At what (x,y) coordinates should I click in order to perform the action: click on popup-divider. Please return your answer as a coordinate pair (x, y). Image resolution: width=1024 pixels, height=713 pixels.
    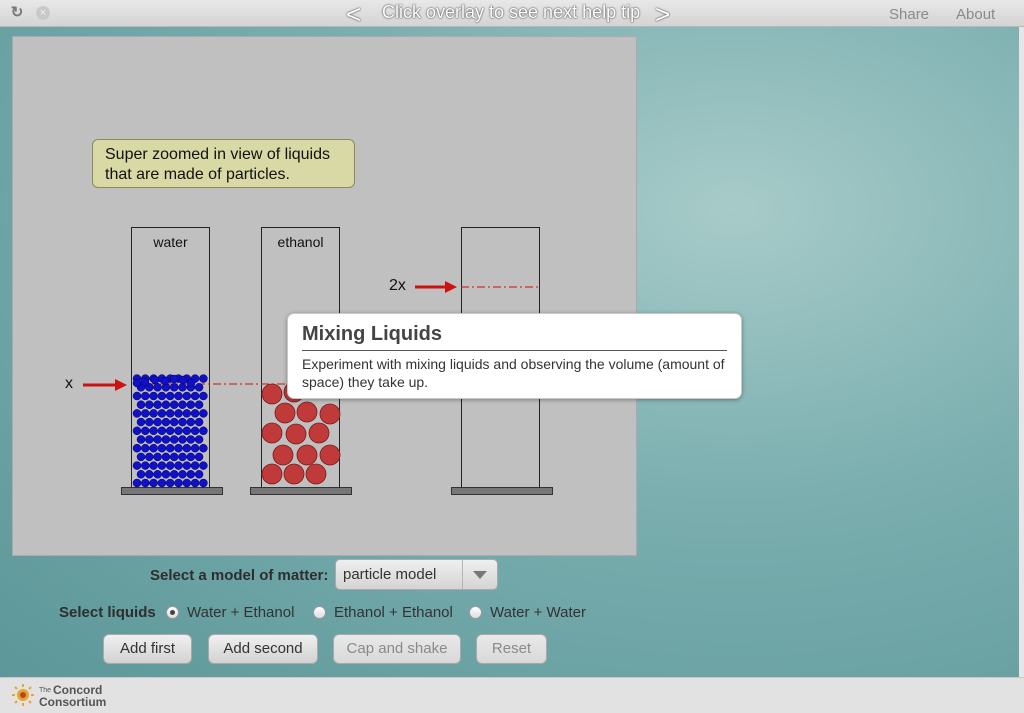
    Looking at the image, I should click on (514, 350).